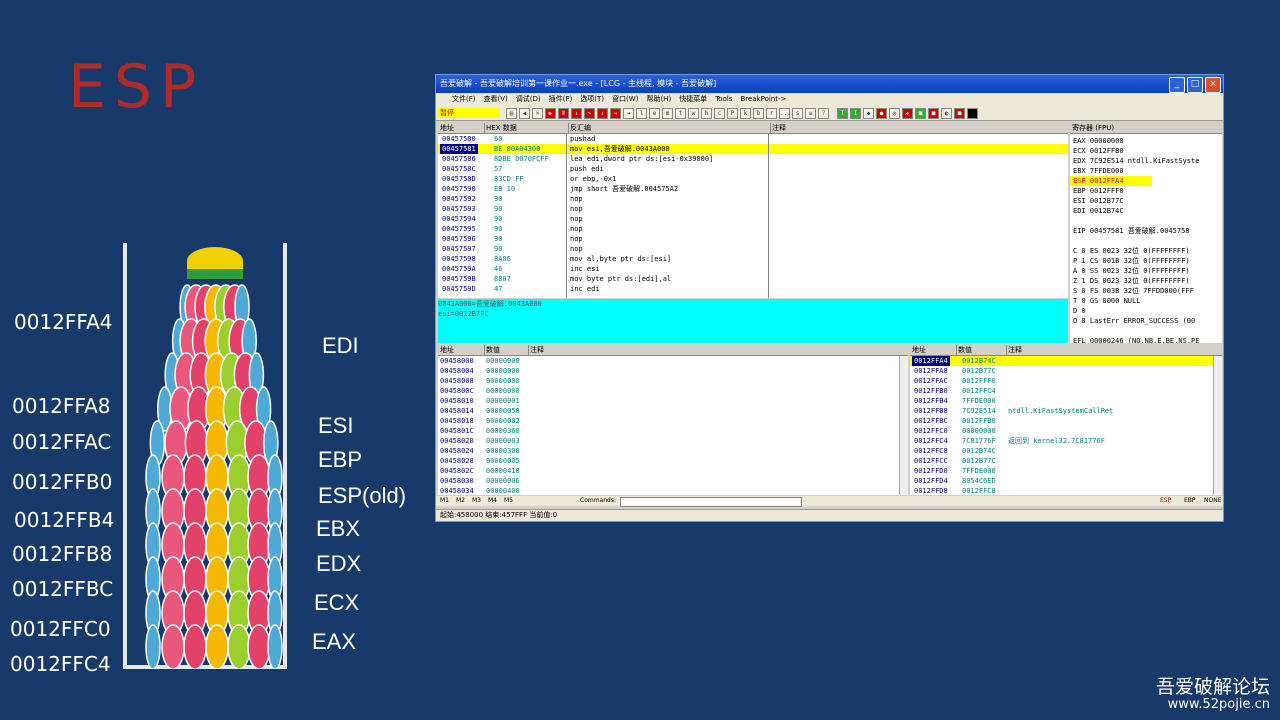 This screenshot has height=720, width=1280. Describe the element at coordinates (680, 113) in the screenshot. I see `toolbar-letter-t: t` at that location.